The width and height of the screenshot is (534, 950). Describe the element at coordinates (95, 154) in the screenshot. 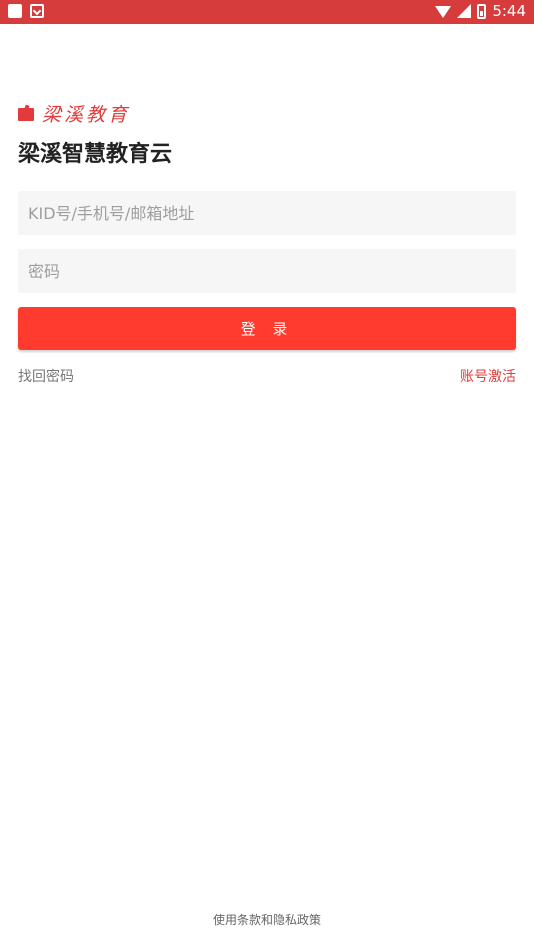

I see `page-title: 梁溪智慧教育云` at that location.